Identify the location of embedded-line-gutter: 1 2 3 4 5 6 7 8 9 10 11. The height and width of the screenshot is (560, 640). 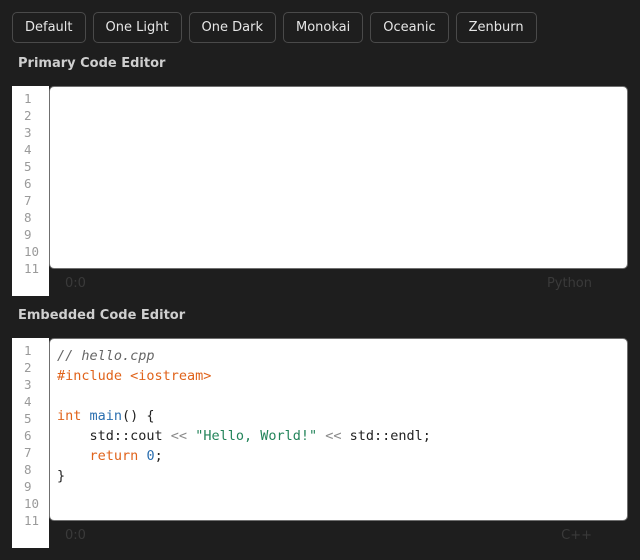
(30, 443).